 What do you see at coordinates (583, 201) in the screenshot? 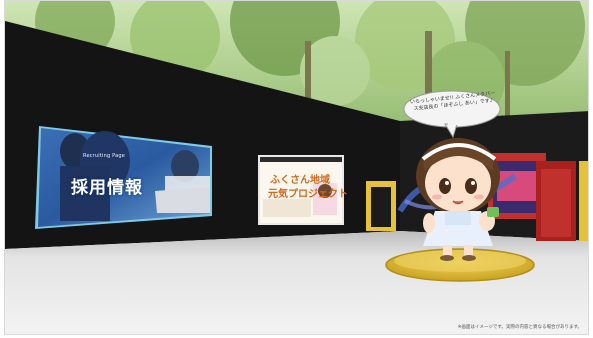
I see `booth-yellow-right` at bounding box center [583, 201].